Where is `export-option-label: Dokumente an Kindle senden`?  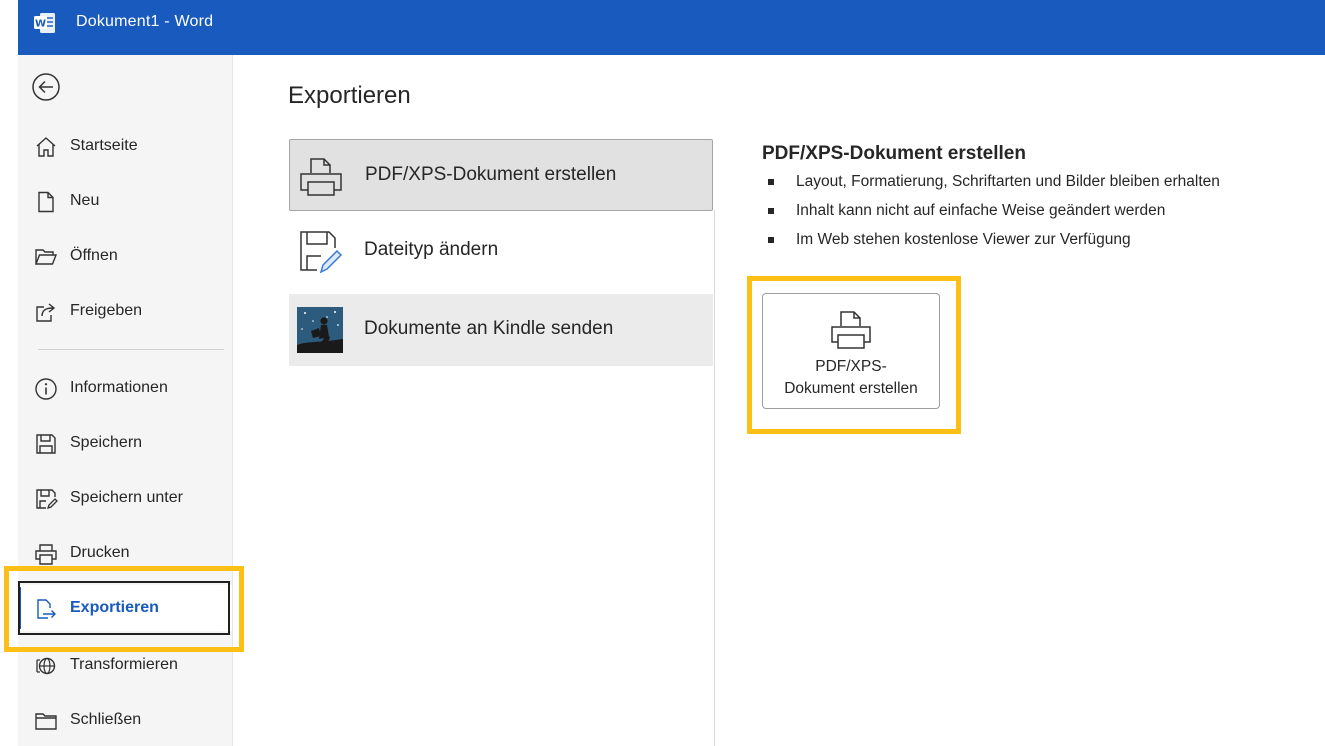
export-option-label: Dokumente an Kindle senden is located at coordinates (489, 328).